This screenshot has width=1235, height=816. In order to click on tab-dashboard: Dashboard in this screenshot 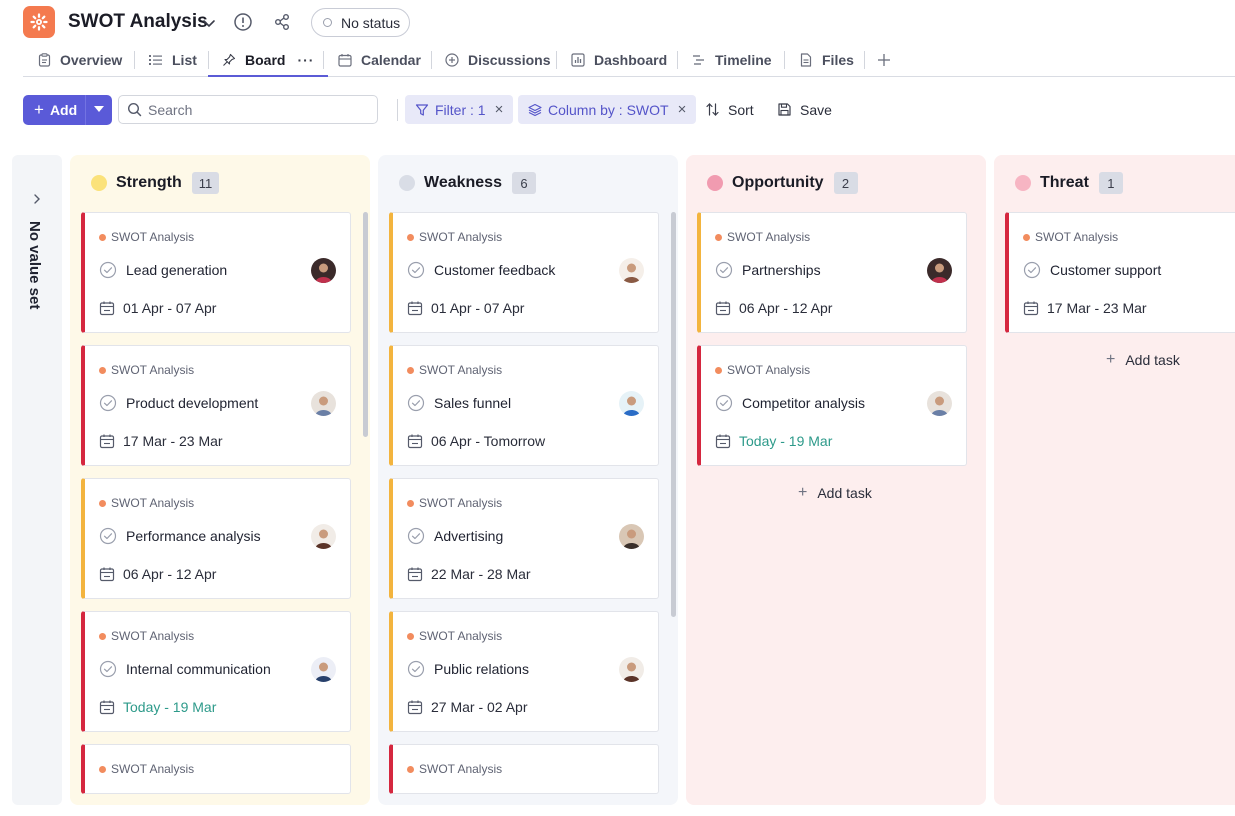, I will do `click(619, 60)`.